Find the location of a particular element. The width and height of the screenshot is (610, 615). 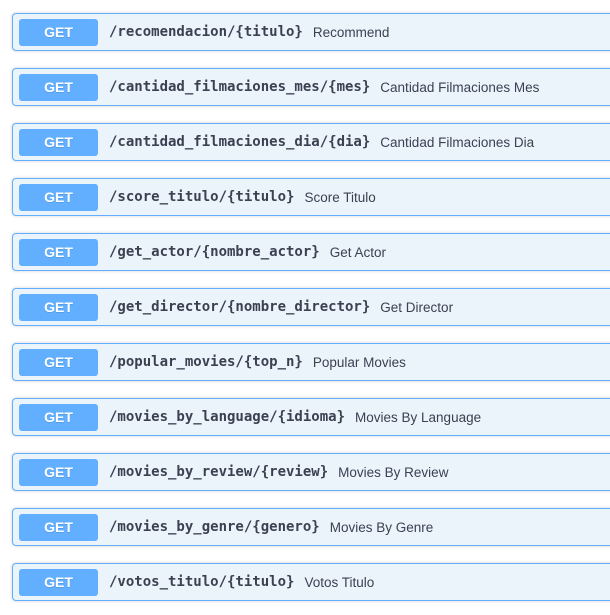

operation-summary: Score Titulo is located at coordinates (339, 197).